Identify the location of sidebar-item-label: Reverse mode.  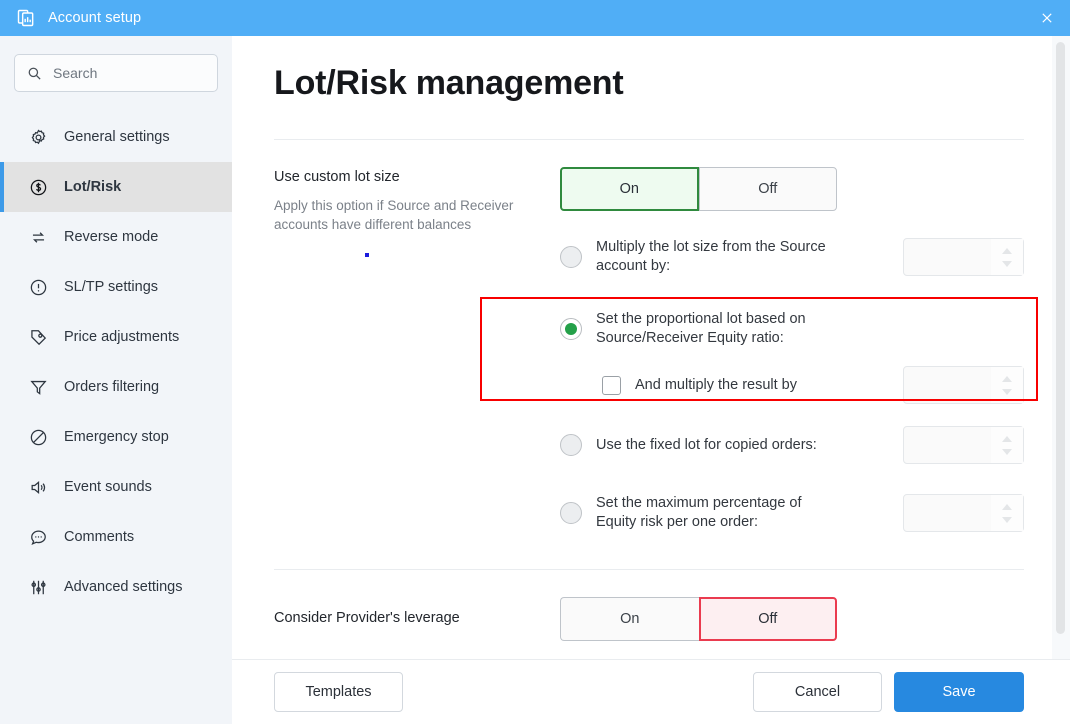
(111, 237).